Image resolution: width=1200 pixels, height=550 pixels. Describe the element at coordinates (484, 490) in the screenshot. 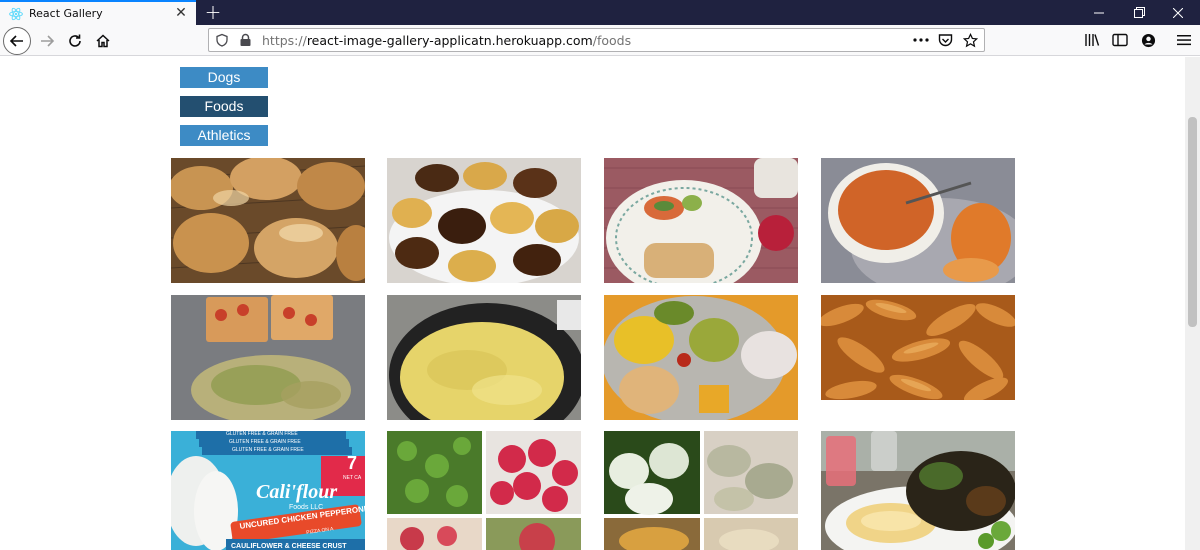

I see `herbs-raspberries-collage-photo` at that location.